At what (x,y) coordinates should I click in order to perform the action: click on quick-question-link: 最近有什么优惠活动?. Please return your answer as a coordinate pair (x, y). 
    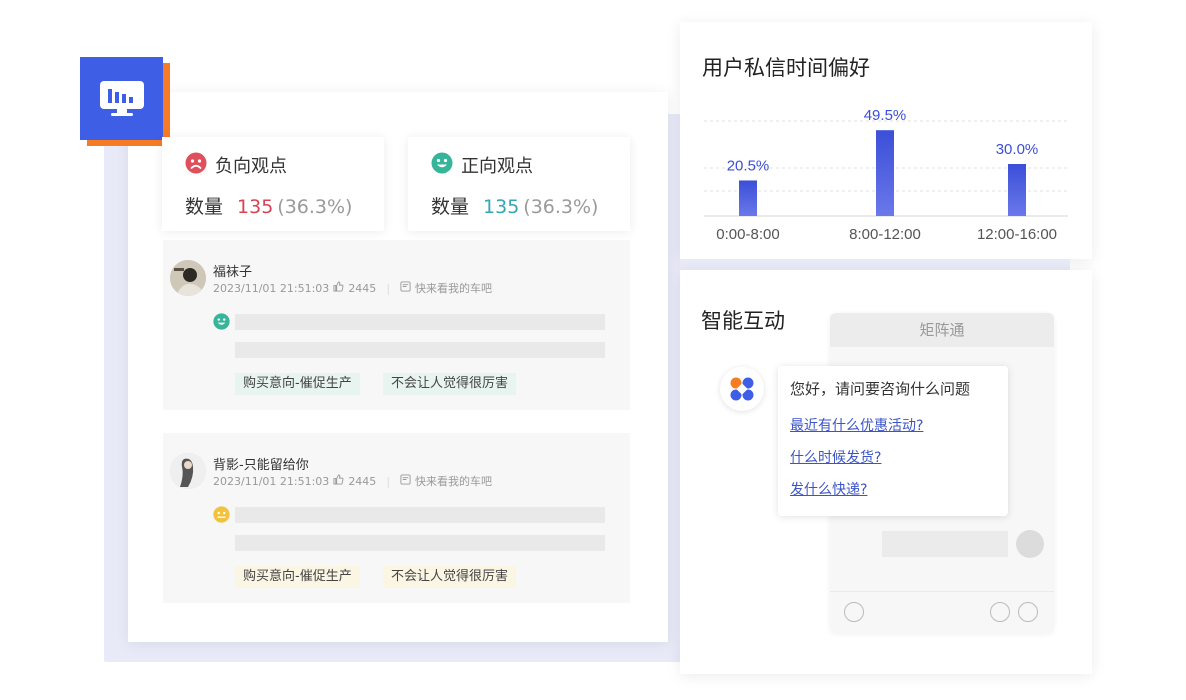
    Looking at the image, I should click on (856, 425).